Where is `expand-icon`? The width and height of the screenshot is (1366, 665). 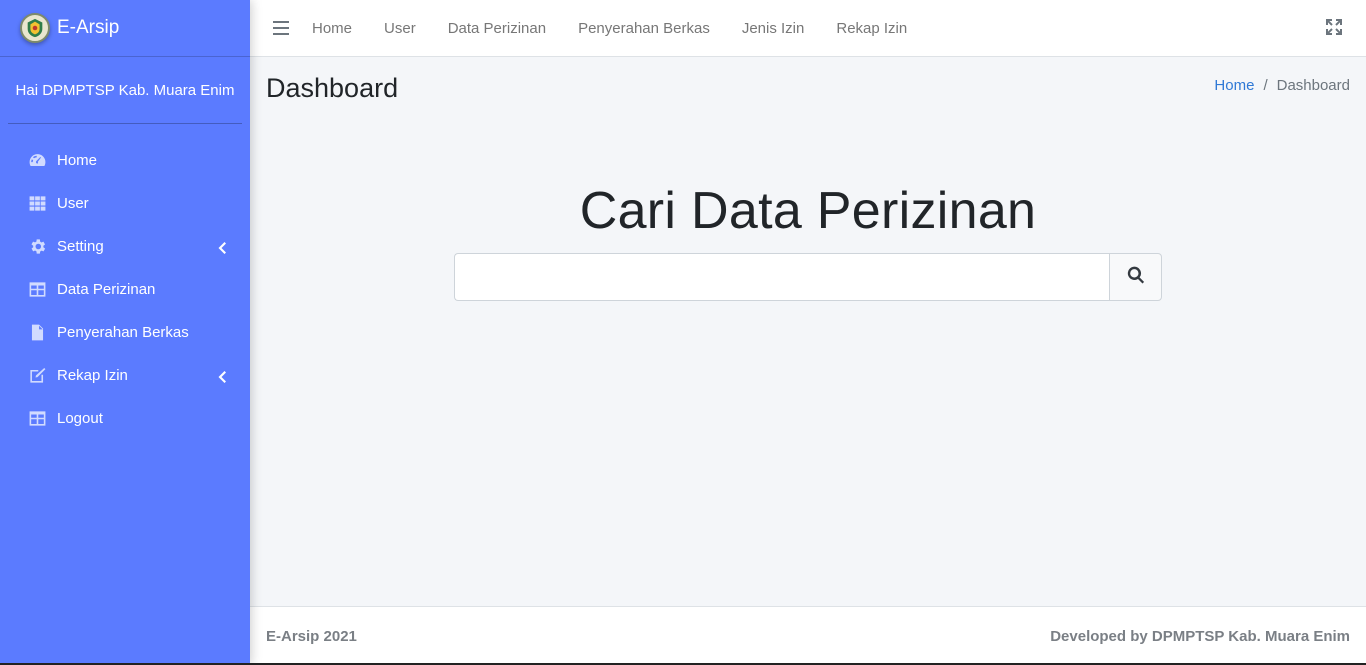
expand-icon is located at coordinates (1335, 28).